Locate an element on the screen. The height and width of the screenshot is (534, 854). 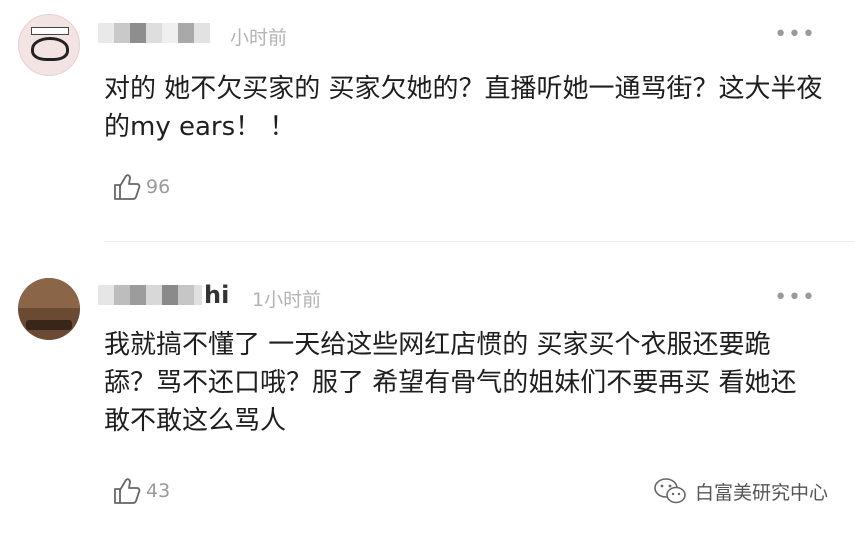
comment-time: 小时前 is located at coordinates (259, 38).